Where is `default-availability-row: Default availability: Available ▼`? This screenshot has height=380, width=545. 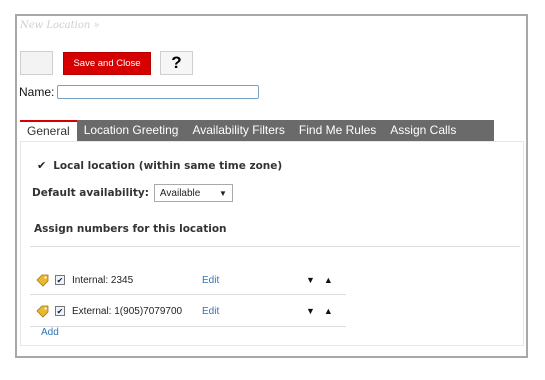 default-availability-row: Default availability: Available ▼ is located at coordinates (132, 193).